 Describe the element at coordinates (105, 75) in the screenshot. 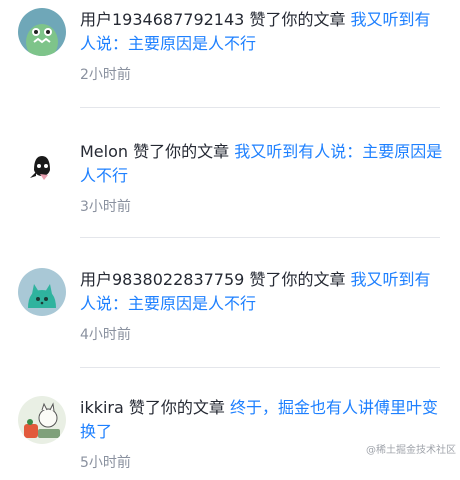

I see `timestamp: 2小时前` at that location.